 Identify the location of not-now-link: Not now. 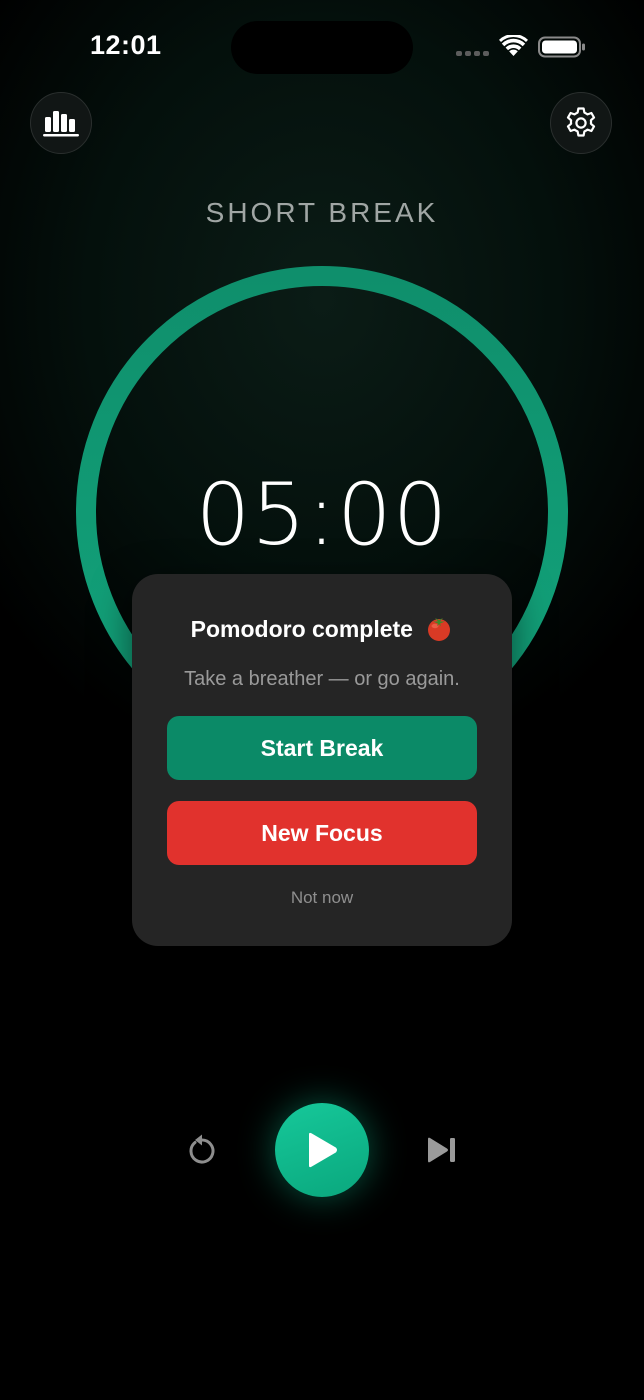
(322, 898).